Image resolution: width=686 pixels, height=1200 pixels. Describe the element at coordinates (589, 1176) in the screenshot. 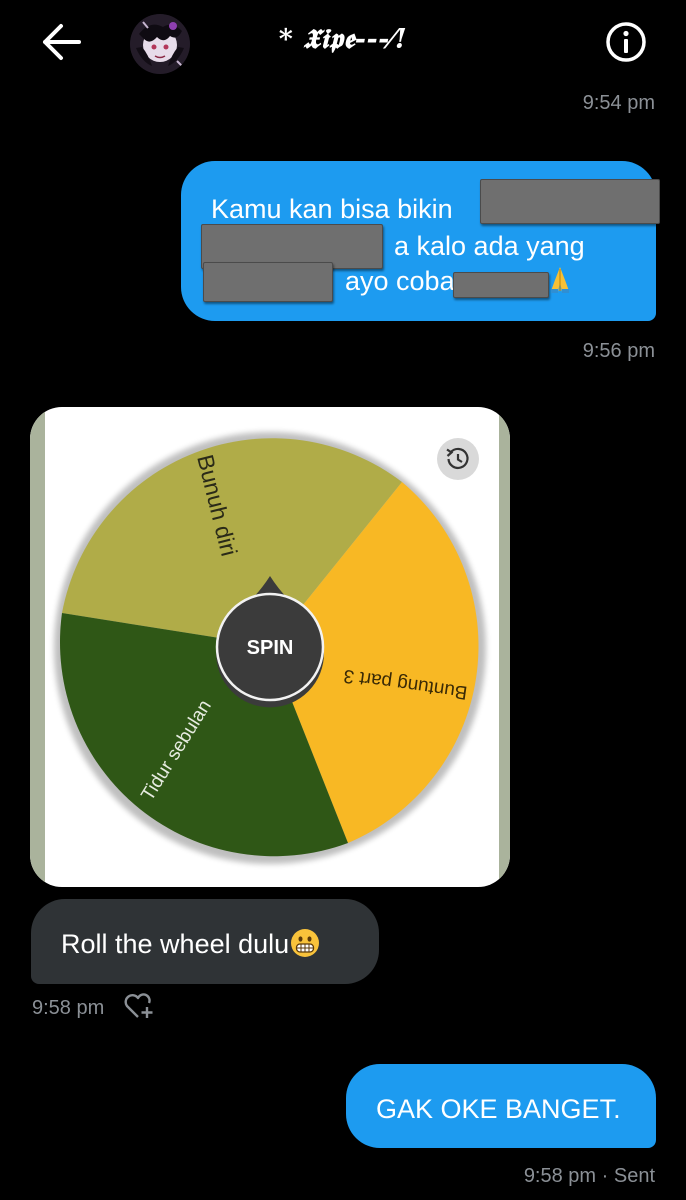

I see `message-timestamp-sent: 9:58 pm · Sent` at that location.